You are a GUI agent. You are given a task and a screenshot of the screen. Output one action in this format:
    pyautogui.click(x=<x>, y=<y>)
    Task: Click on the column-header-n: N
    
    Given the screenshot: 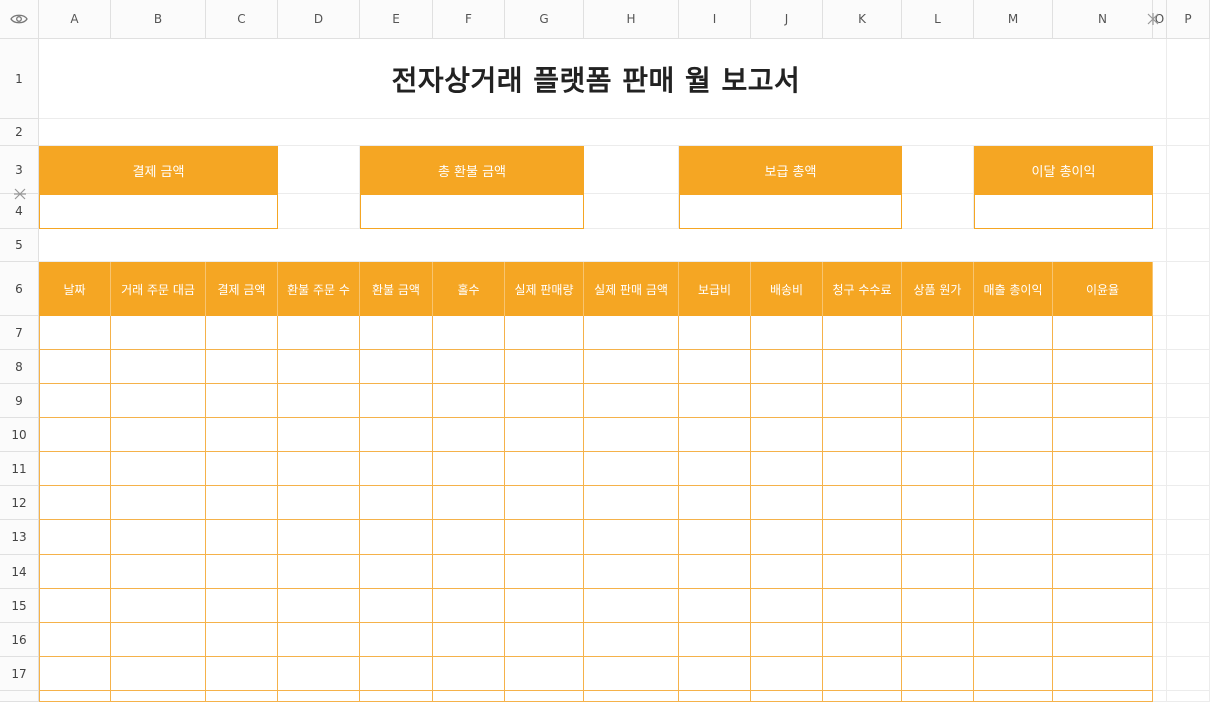 What is the action you would take?
    pyautogui.click(x=1103, y=19)
    